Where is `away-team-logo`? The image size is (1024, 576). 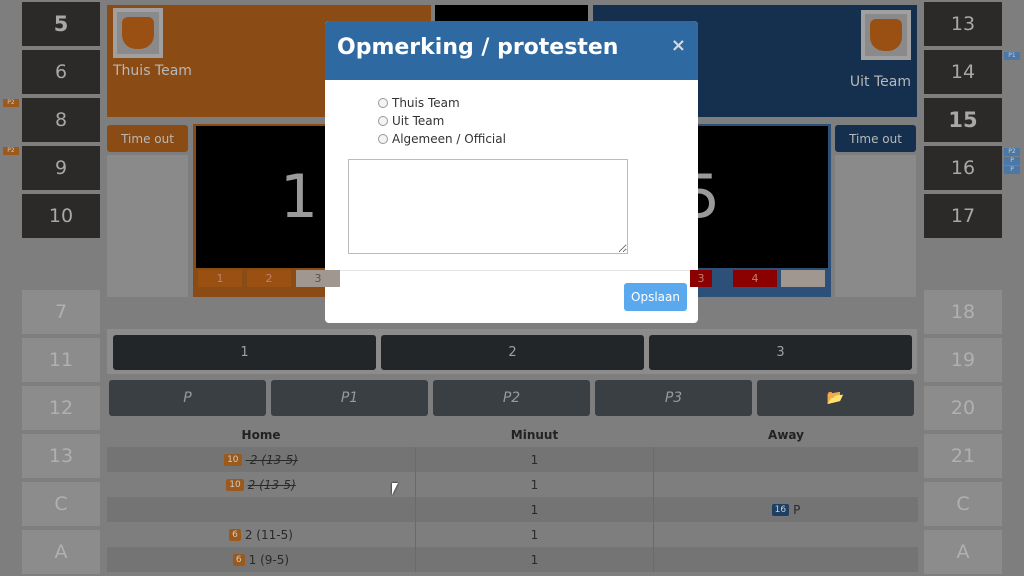
away-team-logo is located at coordinates (886, 35).